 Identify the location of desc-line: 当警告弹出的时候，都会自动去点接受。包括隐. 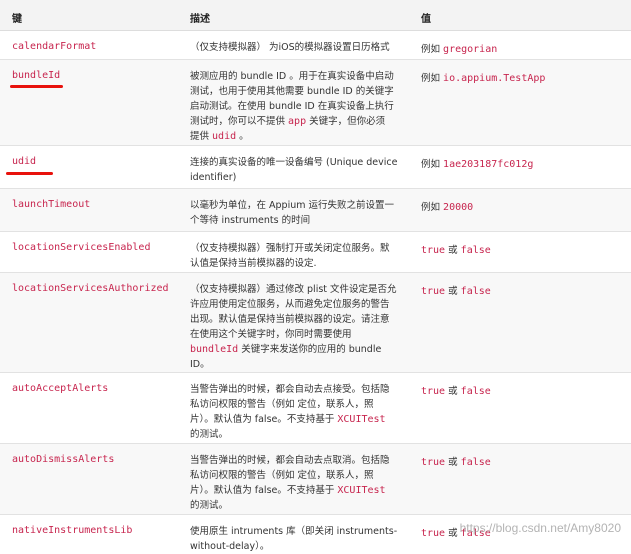
(290, 389).